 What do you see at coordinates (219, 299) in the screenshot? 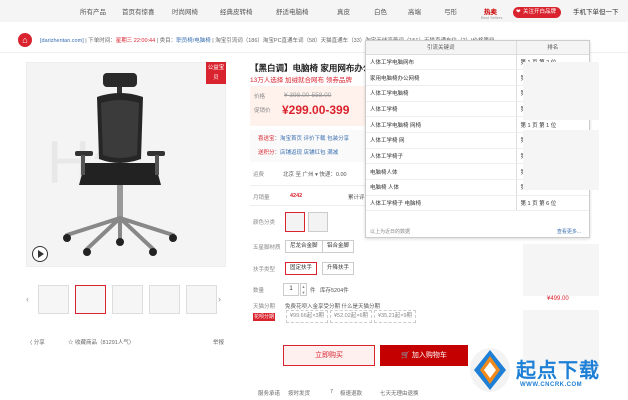
I see `thumb-next-icon: ›` at bounding box center [219, 299].